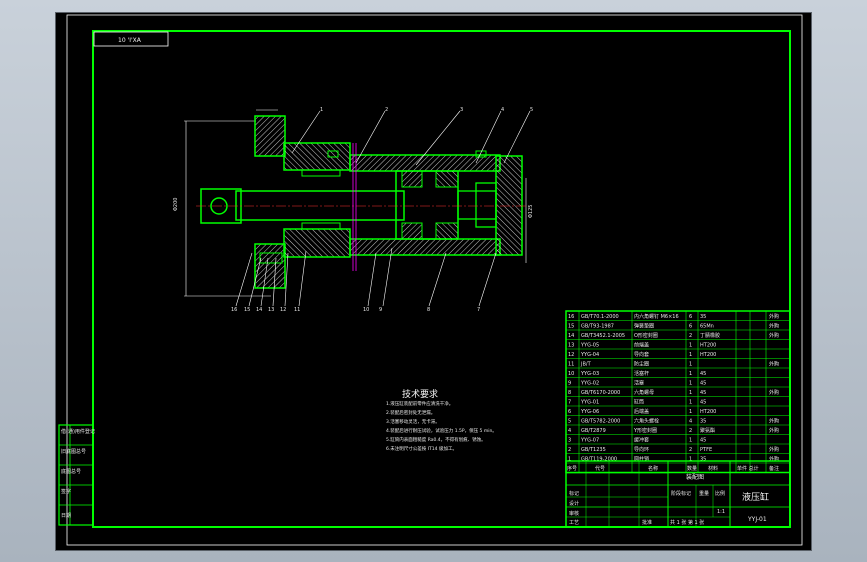  What do you see at coordinates (720, 493) in the screenshot?
I see `scale-label: 比例` at bounding box center [720, 493].